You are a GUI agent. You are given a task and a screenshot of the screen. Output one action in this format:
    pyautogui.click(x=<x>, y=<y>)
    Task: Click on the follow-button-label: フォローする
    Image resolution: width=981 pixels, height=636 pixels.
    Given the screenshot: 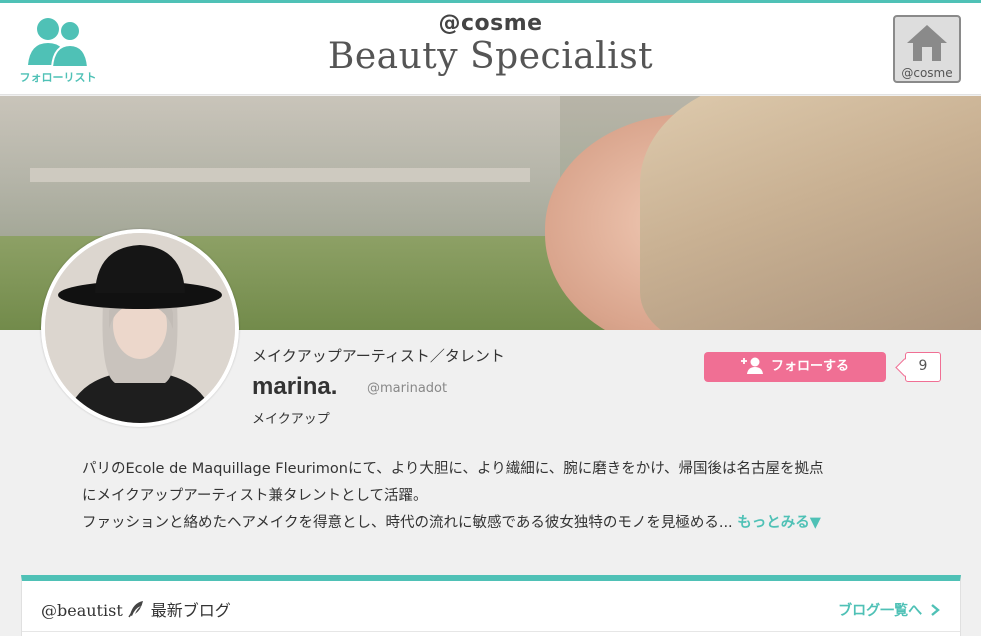 What is the action you would take?
    pyautogui.click(x=809, y=366)
    